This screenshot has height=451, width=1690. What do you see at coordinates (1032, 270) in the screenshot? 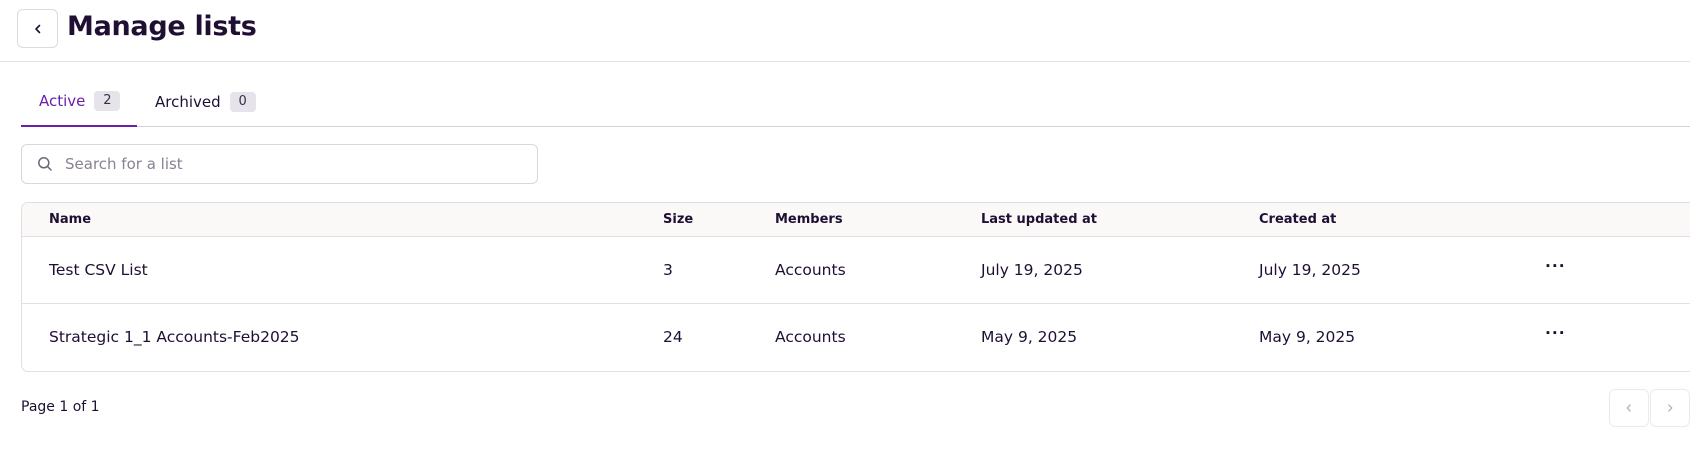
I see `row-last-updated: July 19, 2025` at bounding box center [1032, 270].